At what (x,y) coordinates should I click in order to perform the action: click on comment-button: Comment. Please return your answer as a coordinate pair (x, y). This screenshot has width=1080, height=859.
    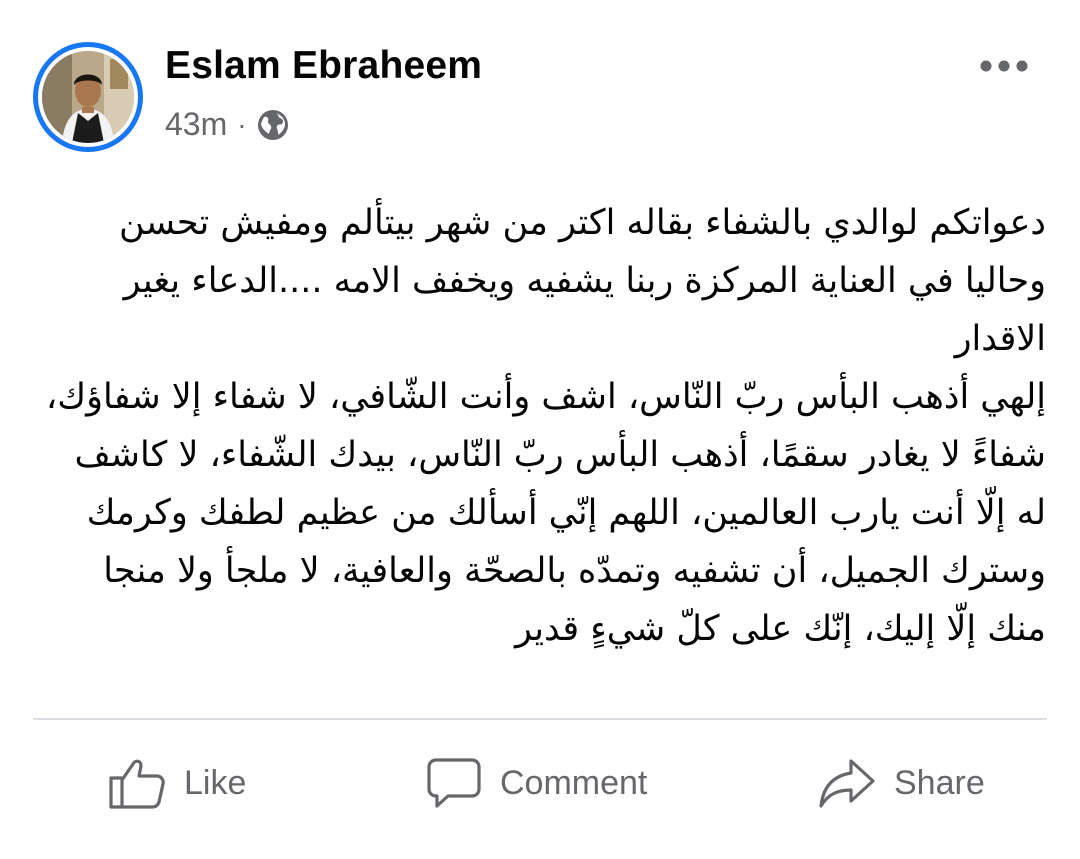
    Looking at the image, I should click on (536, 783).